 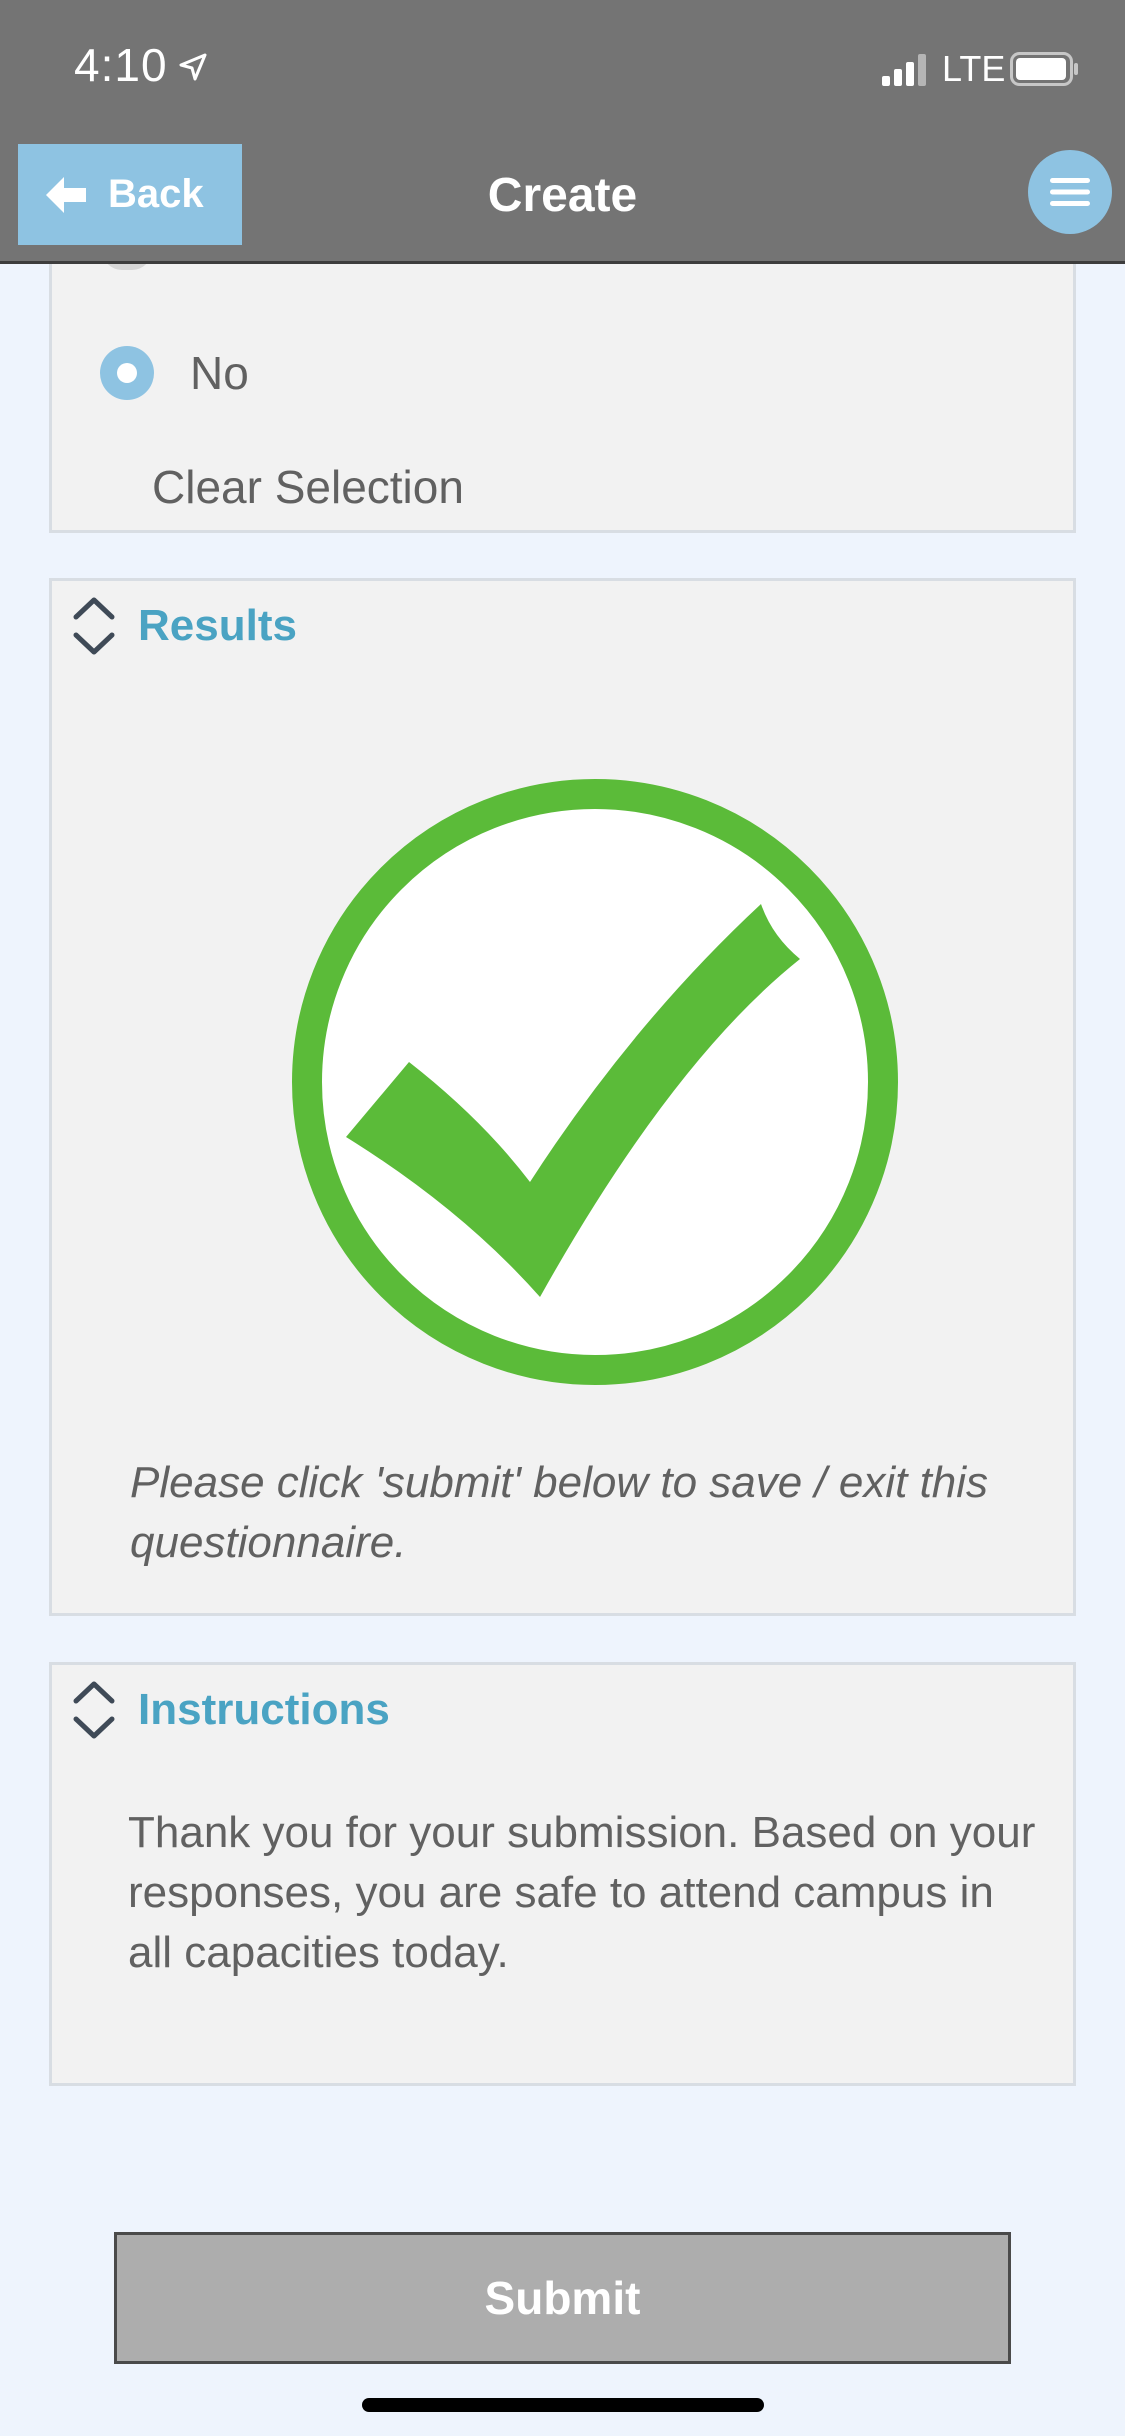 I want to click on check-circle-icon, so click(x=595, y=1082).